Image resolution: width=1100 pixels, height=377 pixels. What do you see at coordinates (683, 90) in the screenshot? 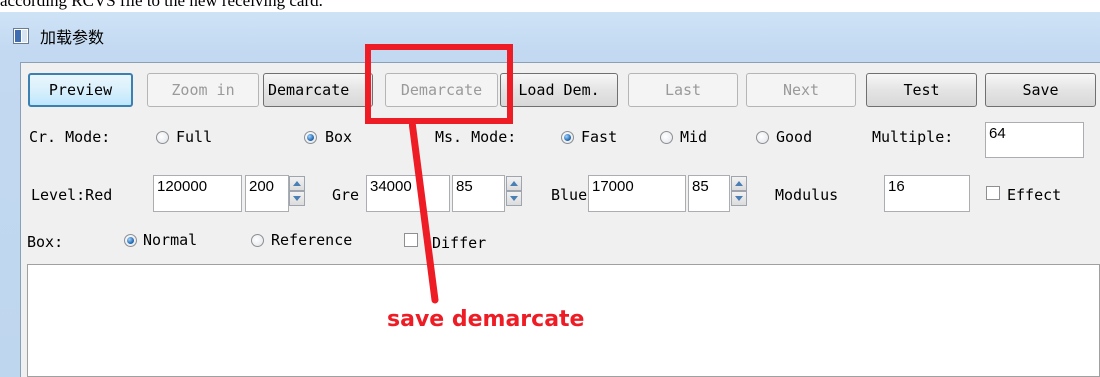
I see `last-button: Last` at bounding box center [683, 90].